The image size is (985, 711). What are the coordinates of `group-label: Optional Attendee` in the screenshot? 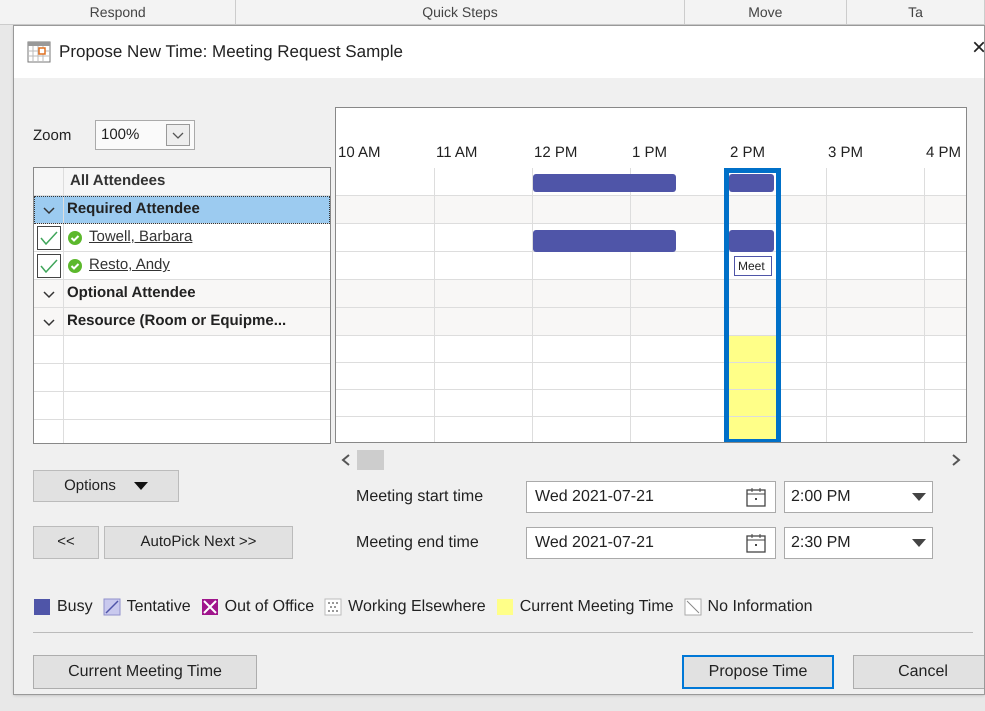 It's located at (131, 293).